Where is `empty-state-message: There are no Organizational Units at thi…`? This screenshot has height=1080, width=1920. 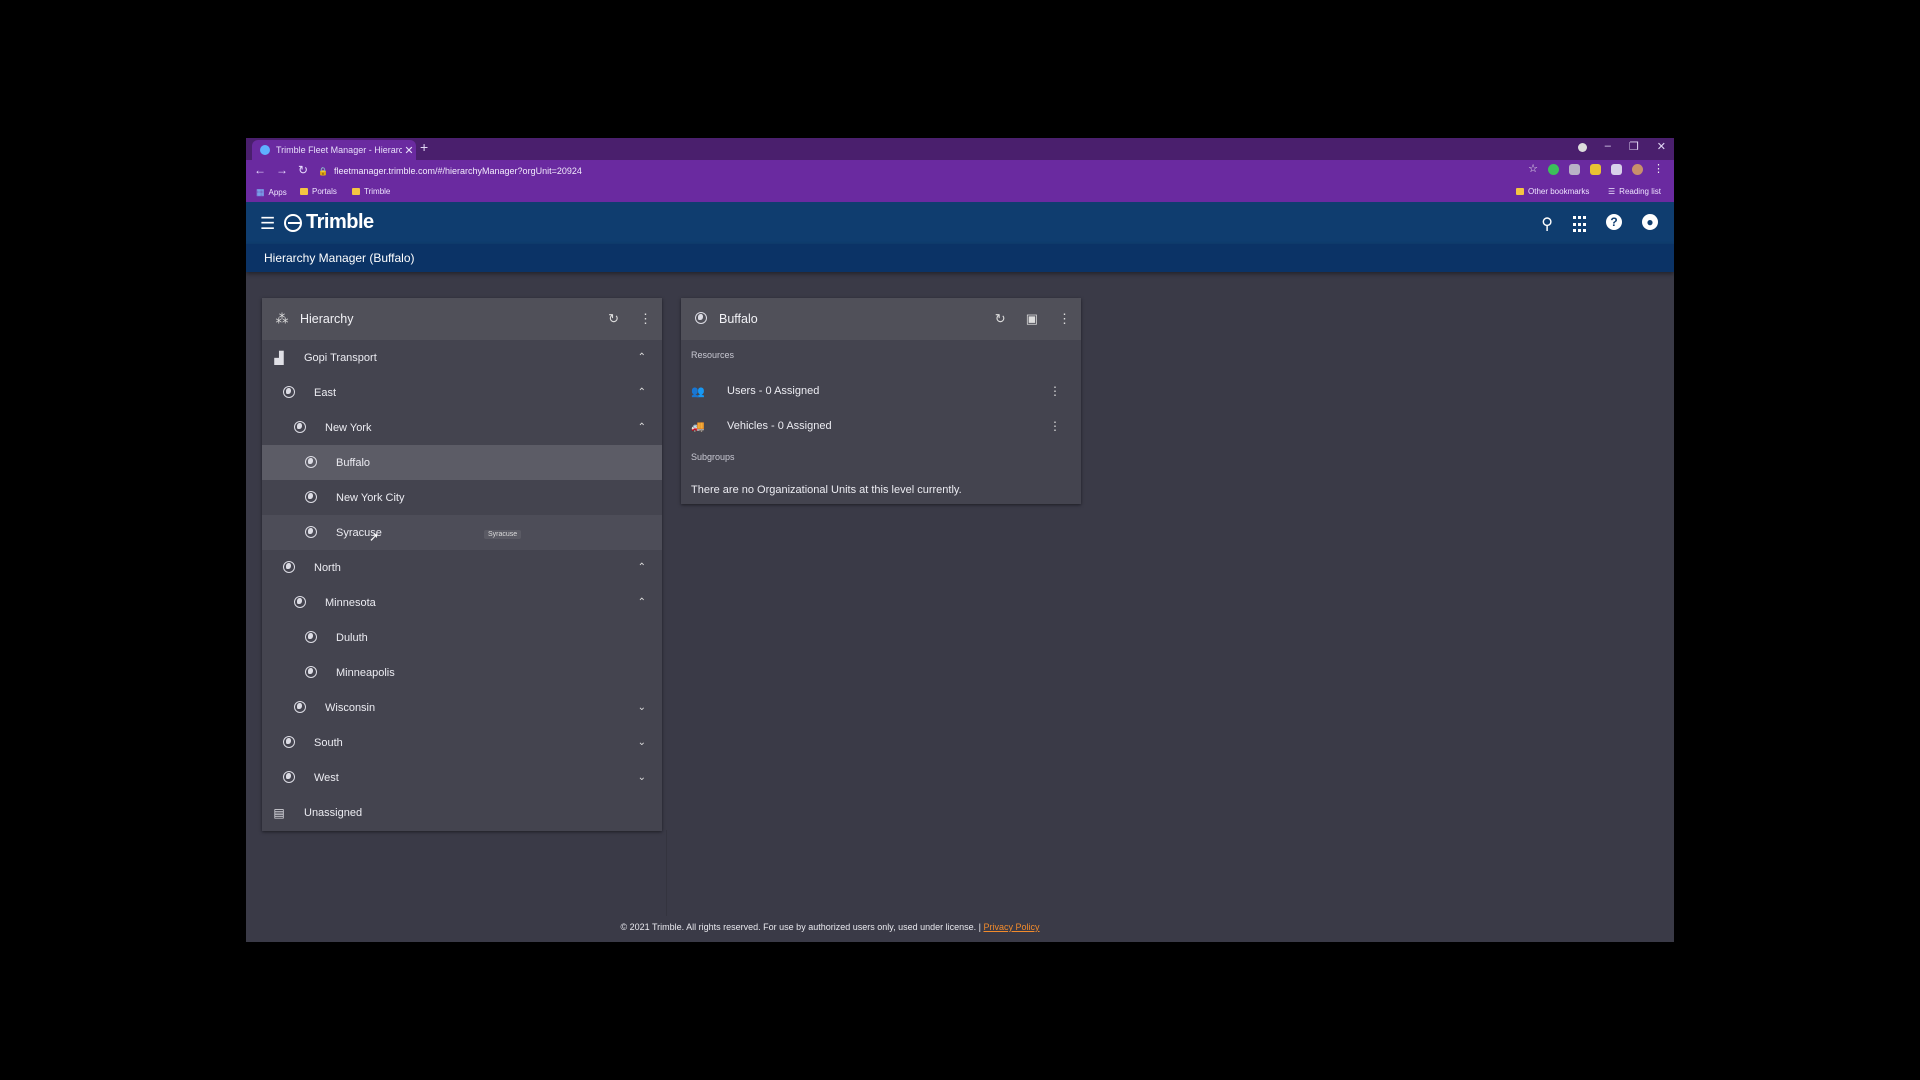
empty-state-message: There are no Organizational Units at thi… is located at coordinates (826, 490).